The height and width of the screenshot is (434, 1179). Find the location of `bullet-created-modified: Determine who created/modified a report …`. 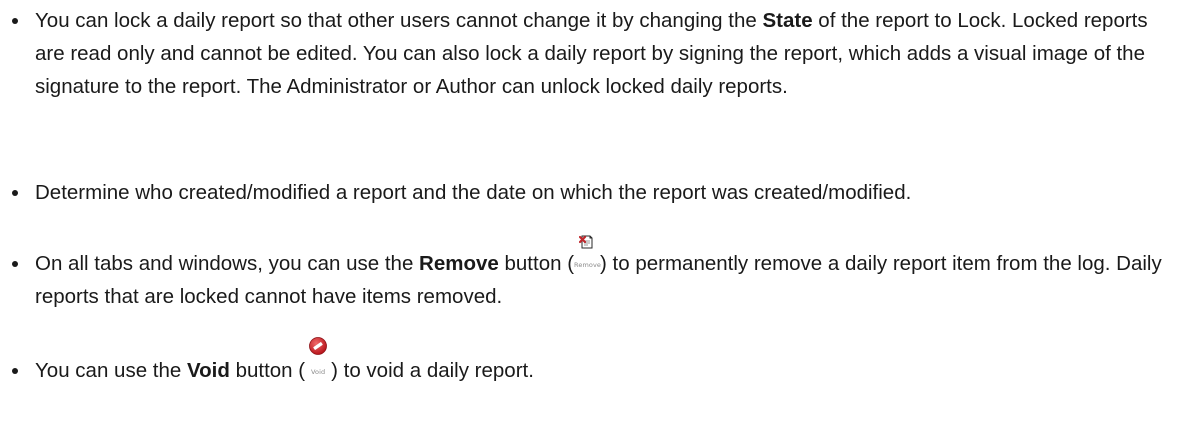

bullet-created-modified: Determine who created/modified a report … is located at coordinates (594, 192).